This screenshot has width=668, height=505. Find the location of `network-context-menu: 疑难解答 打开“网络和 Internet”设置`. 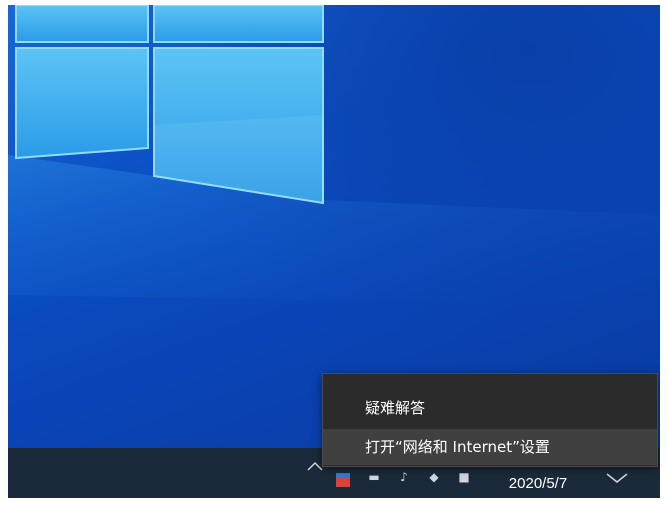

network-context-menu: 疑难解答 打开“网络和 Internet”设置 is located at coordinates (490, 420).